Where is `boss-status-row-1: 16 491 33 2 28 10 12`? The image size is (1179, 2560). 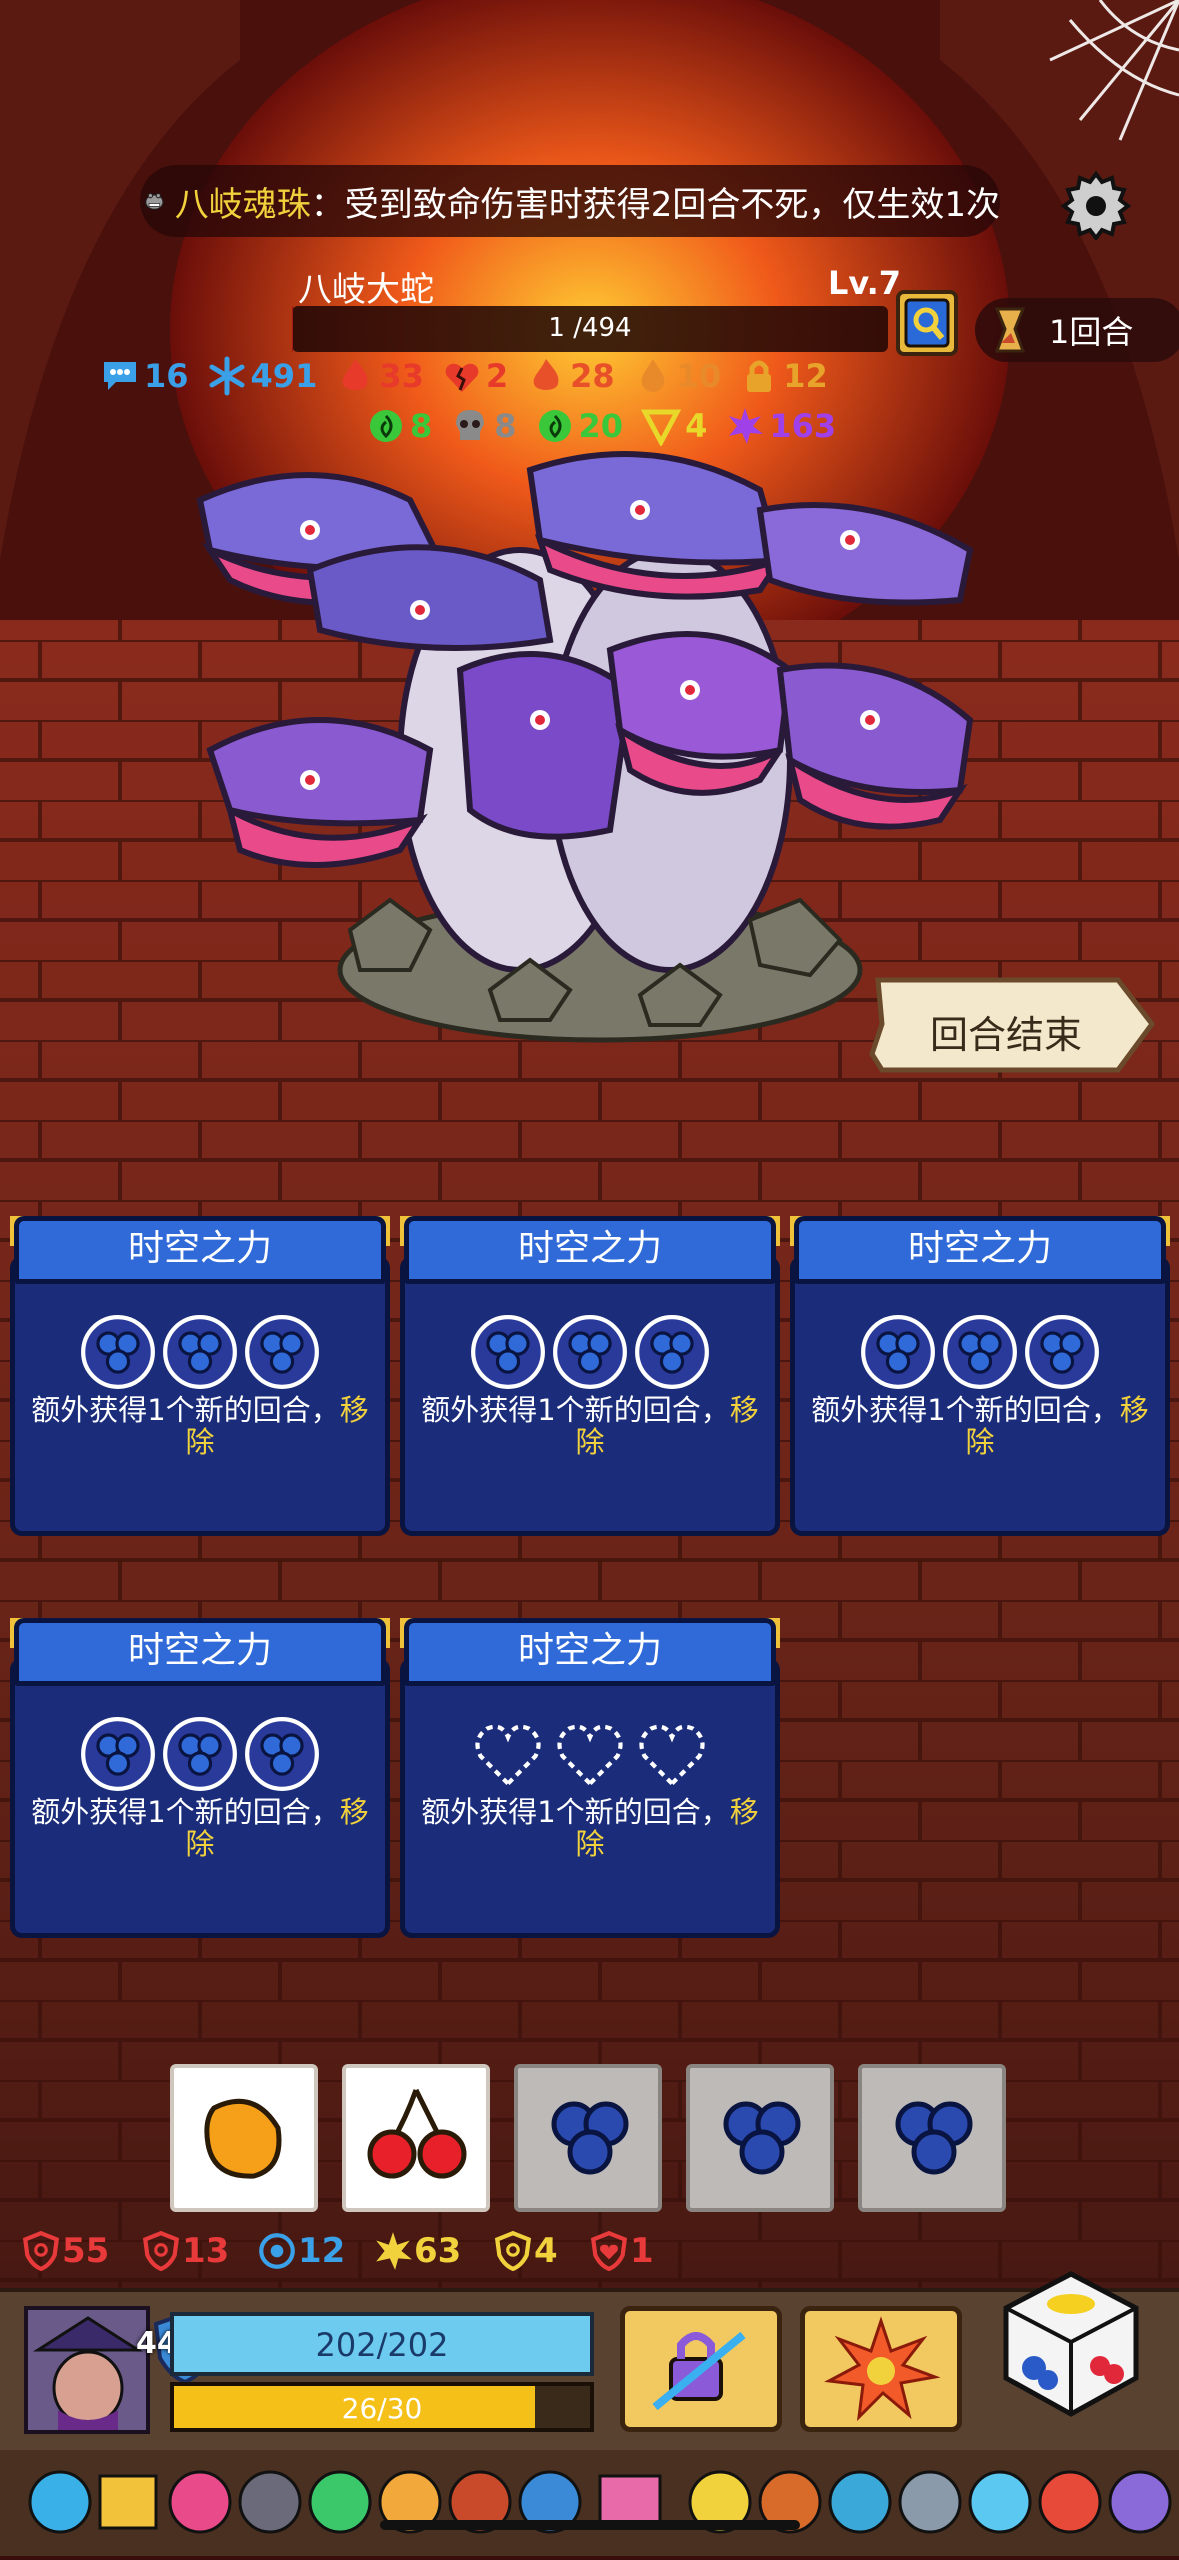 boss-status-row-1: 16 491 33 2 28 10 12 is located at coordinates (473, 376).